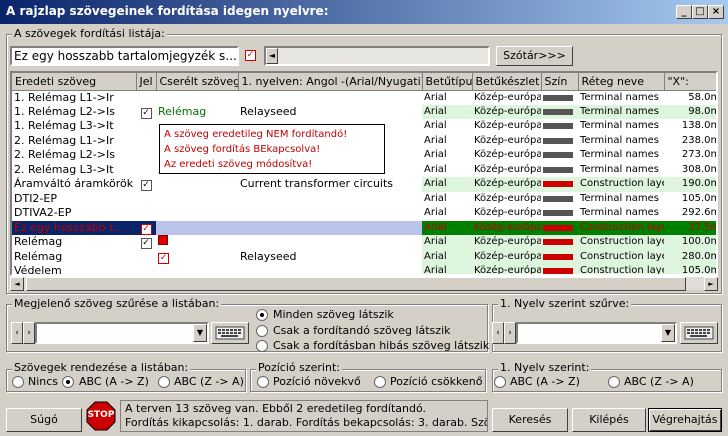  I want to click on lang-sort-radio-desc, so click(614, 382).